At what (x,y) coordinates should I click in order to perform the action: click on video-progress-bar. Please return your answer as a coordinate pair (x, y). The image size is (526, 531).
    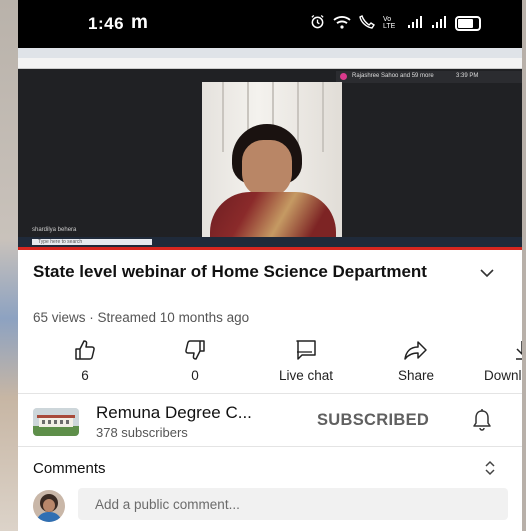
    Looking at the image, I should click on (270, 248).